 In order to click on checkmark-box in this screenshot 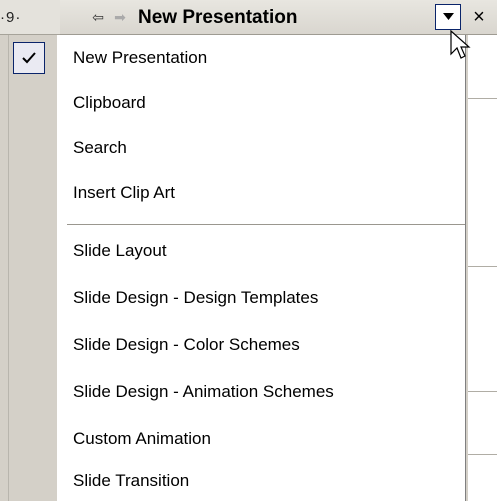, I will do `click(29, 58)`.